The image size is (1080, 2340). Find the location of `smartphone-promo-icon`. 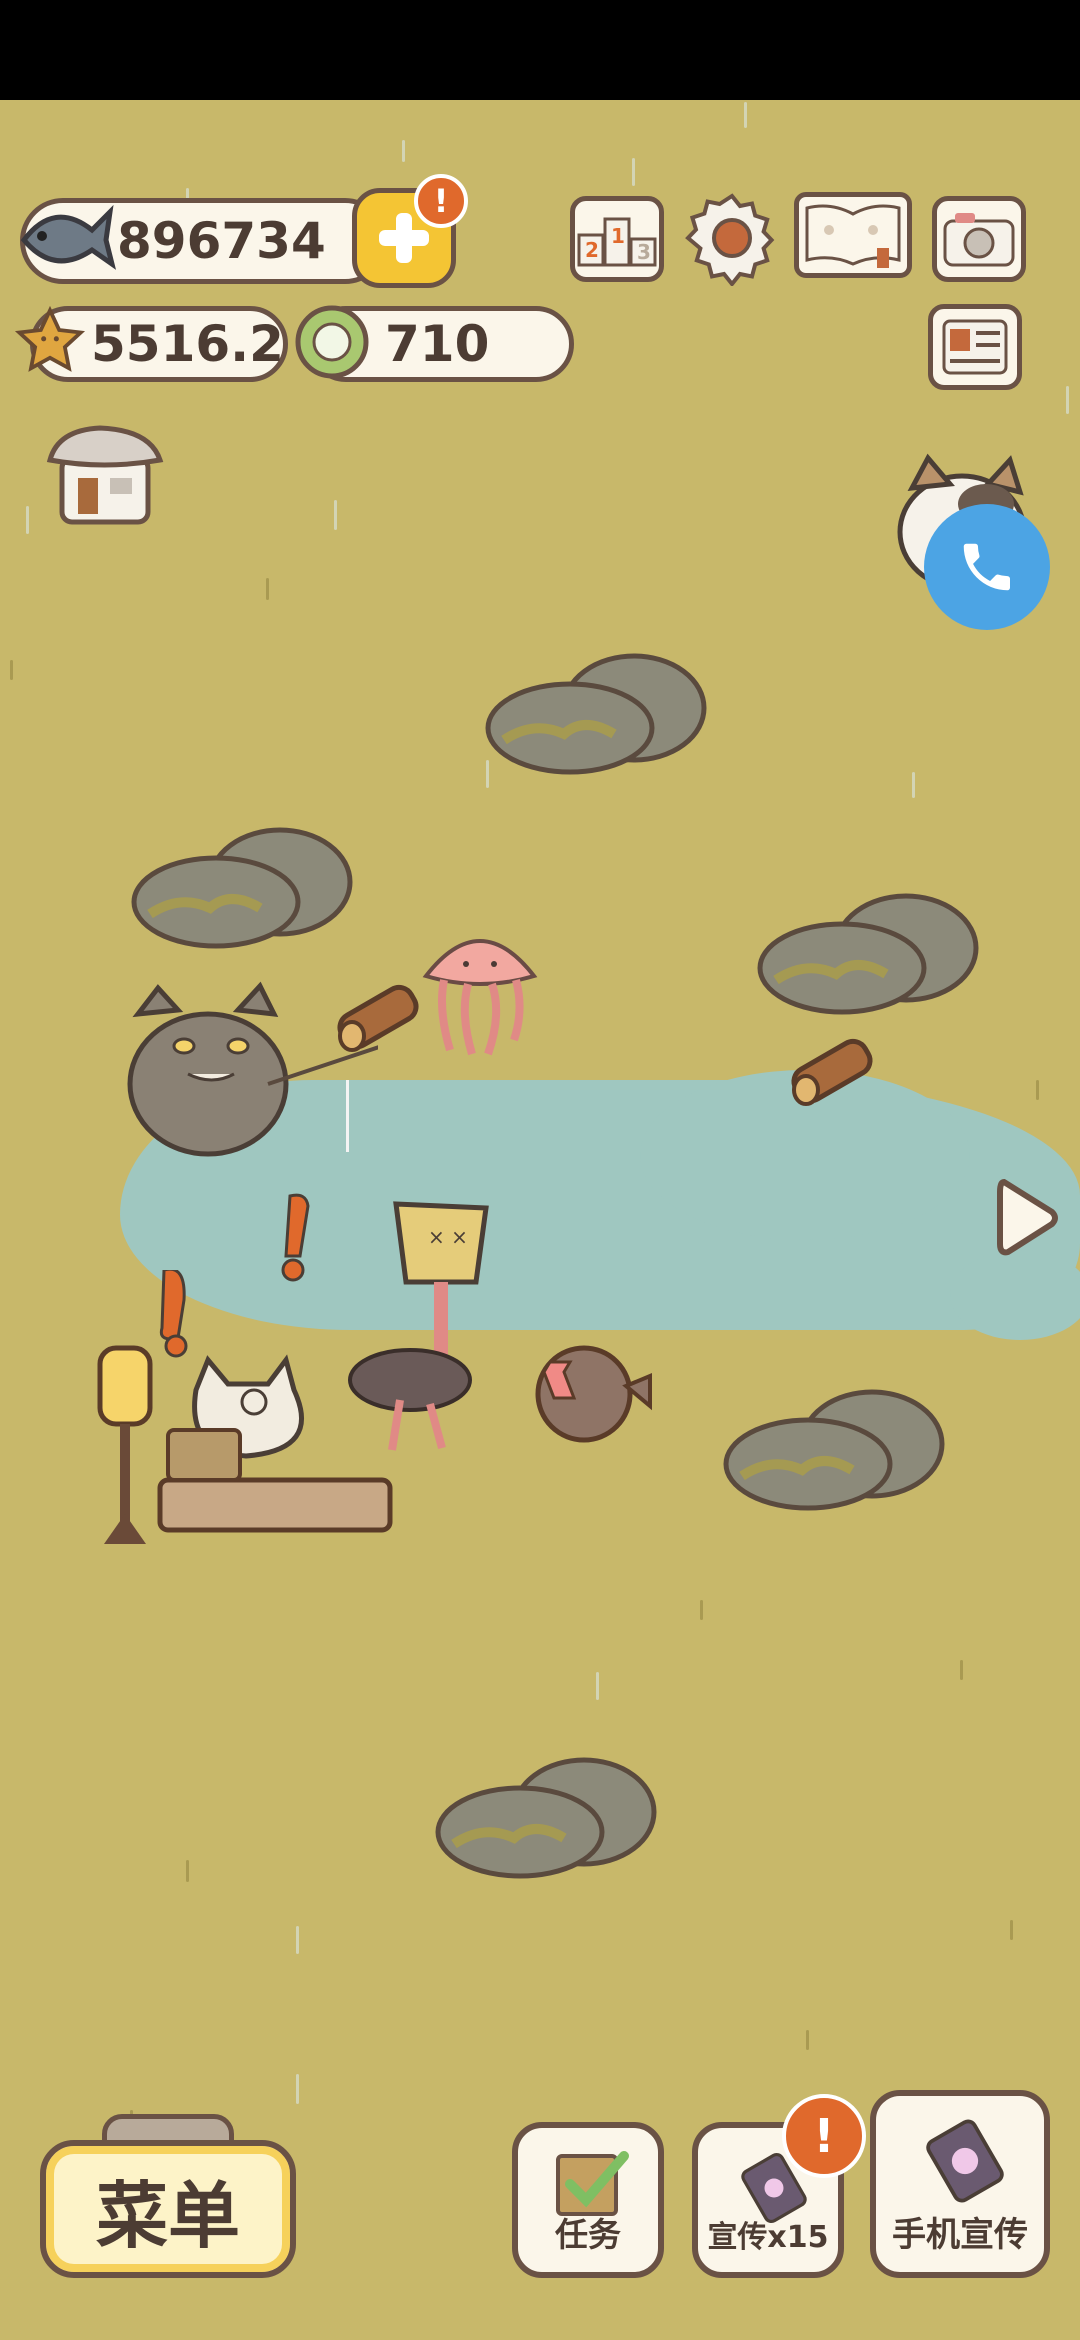

smartphone-promo-icon is located at coordinates (965, 2161).